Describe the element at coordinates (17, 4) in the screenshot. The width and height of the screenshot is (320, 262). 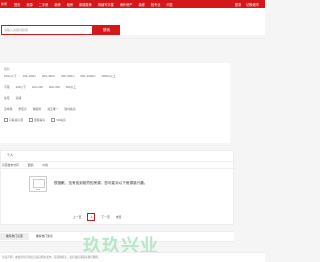
I see `nav-item-0: 首页` at that location.